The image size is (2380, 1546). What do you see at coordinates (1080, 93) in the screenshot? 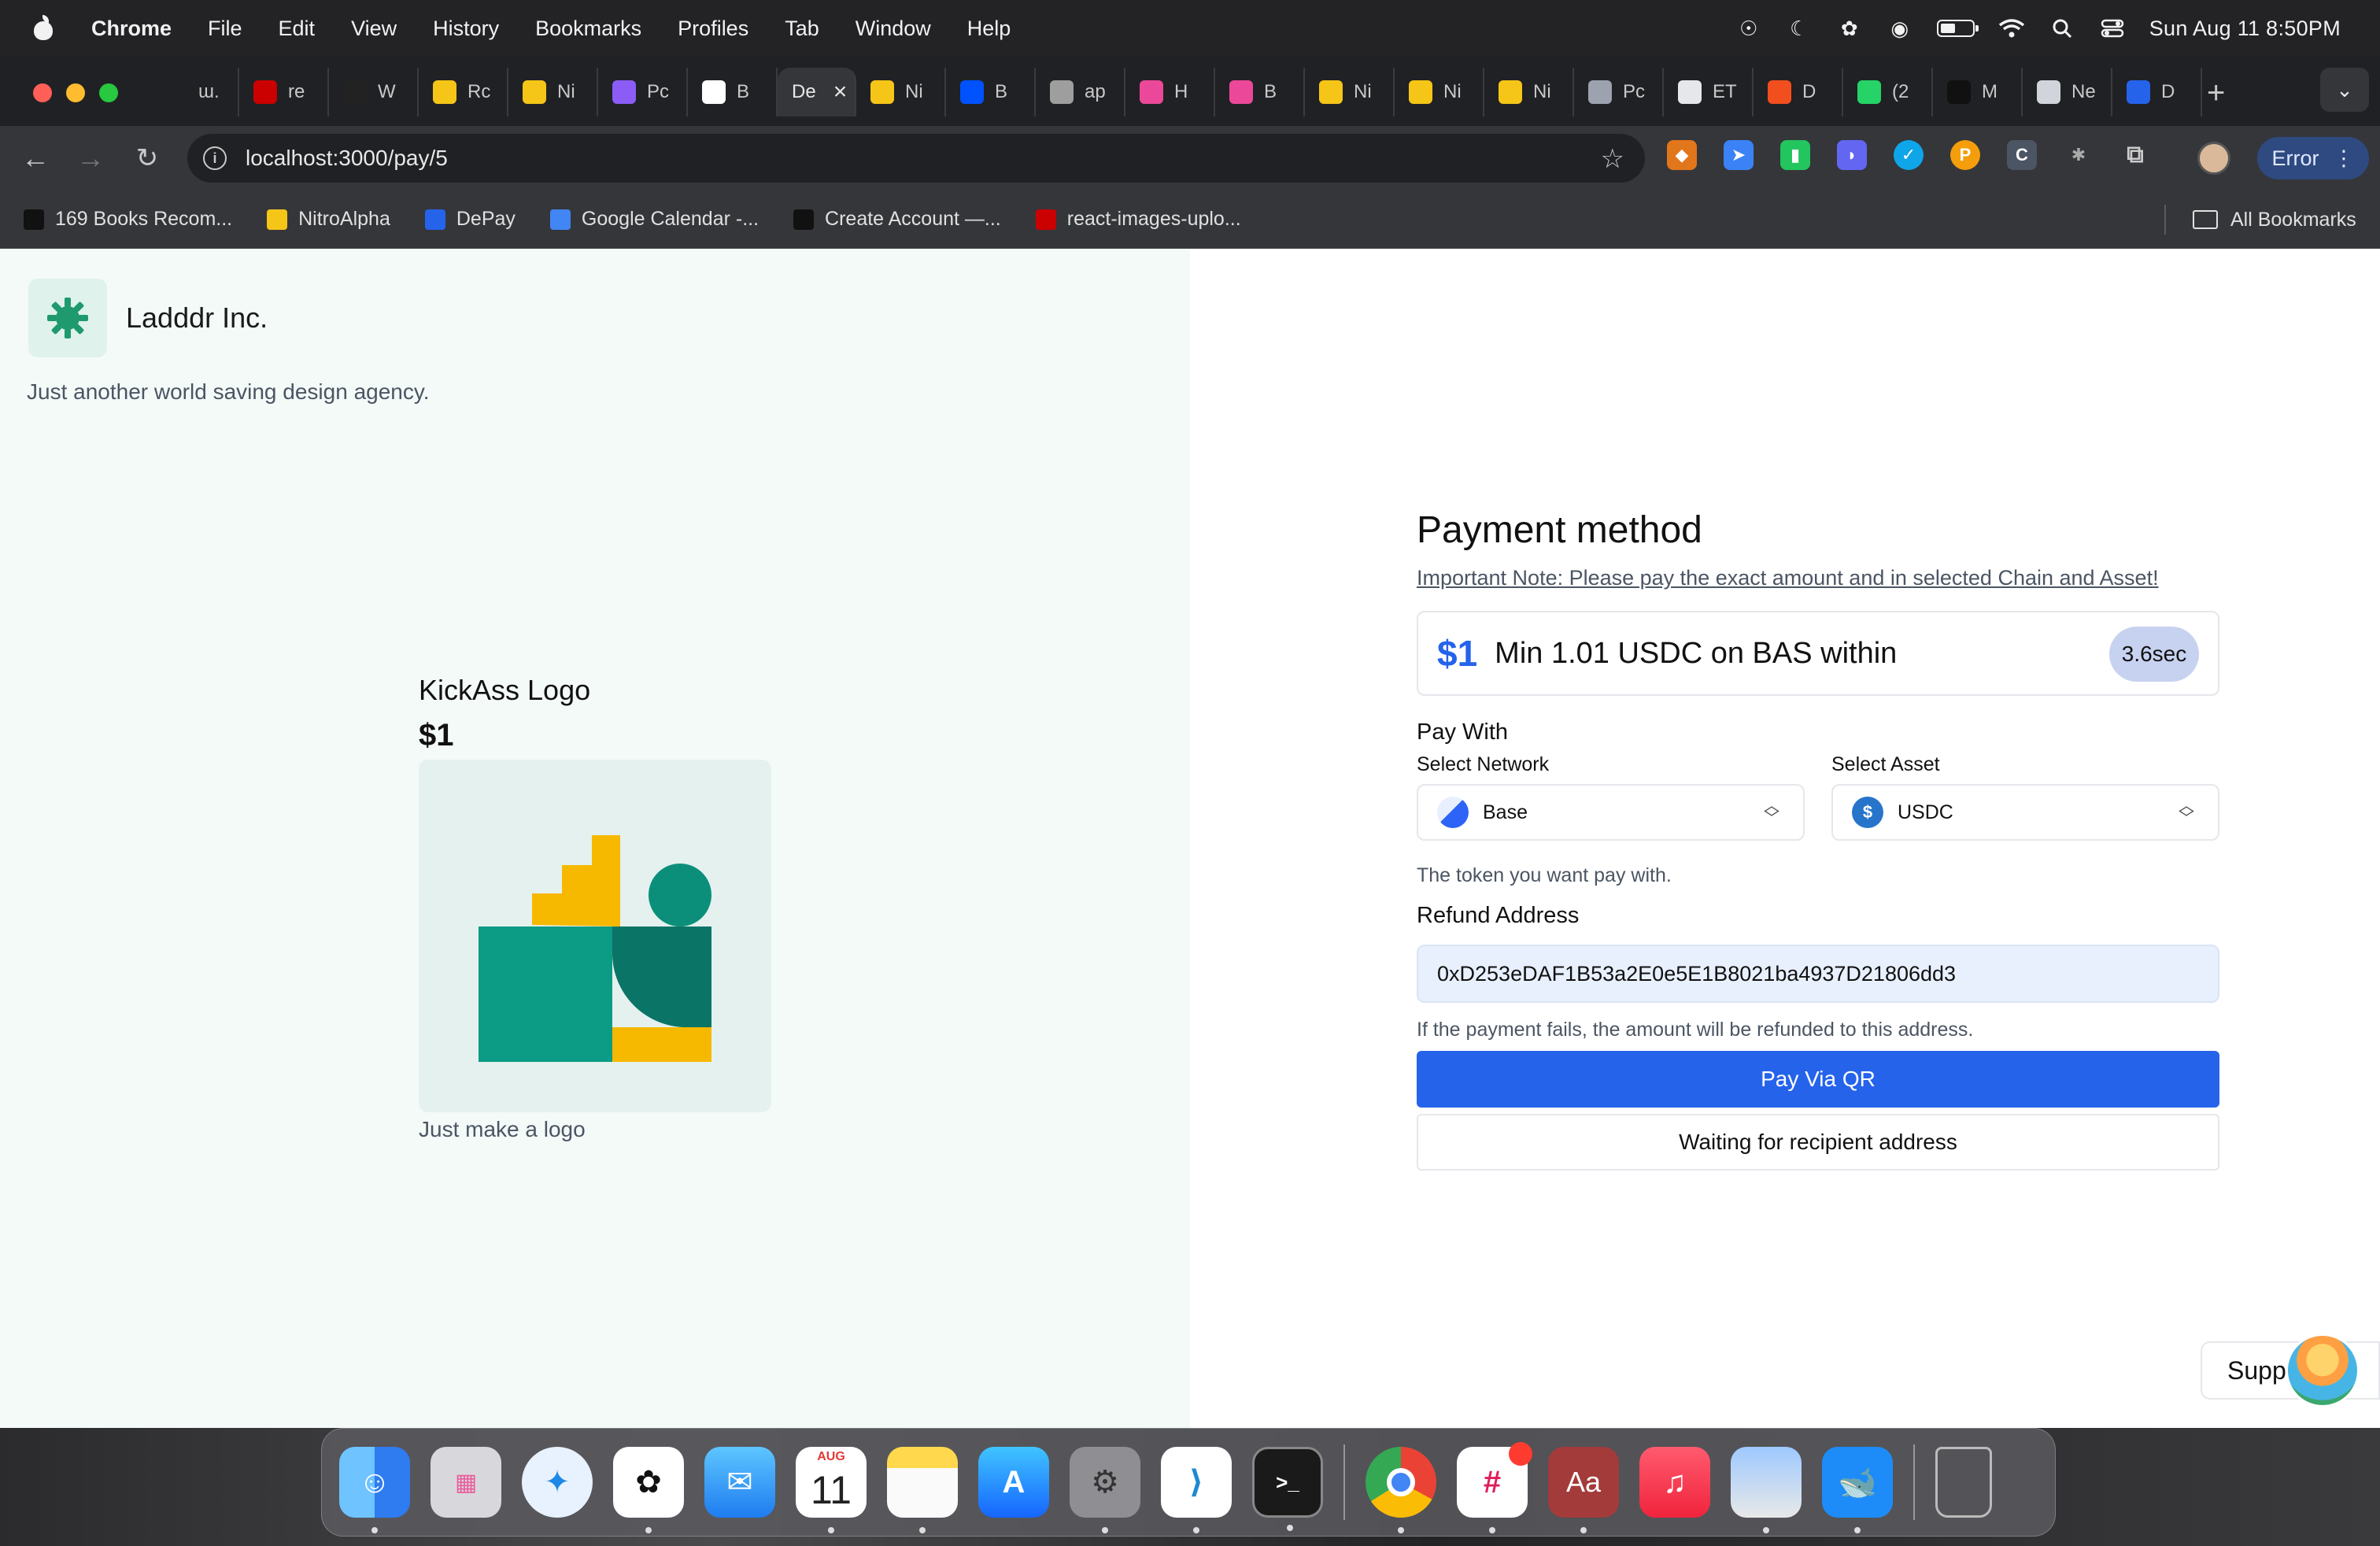
I see `browser-tab: ap` at bounding box center [1080, 93].